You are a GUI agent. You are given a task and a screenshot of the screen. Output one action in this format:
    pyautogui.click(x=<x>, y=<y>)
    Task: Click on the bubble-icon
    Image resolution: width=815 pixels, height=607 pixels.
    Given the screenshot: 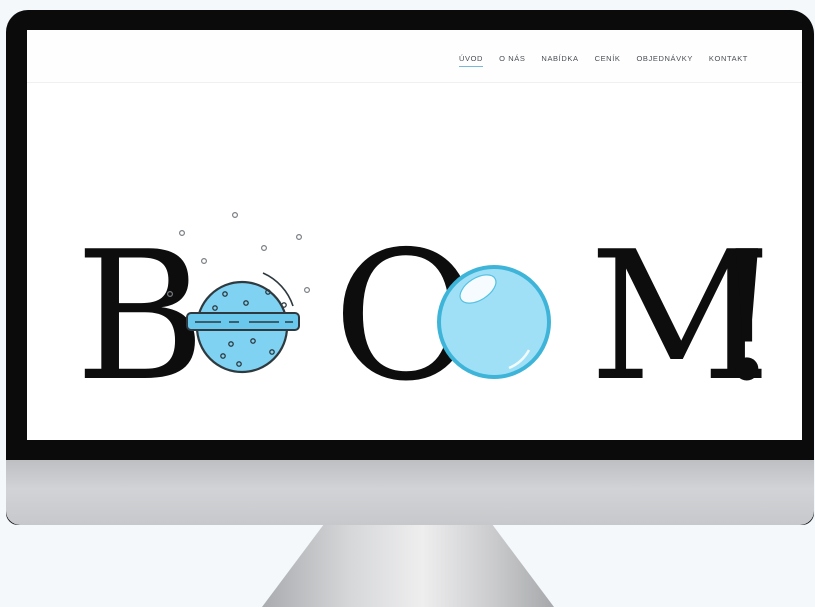 What is the action you would take?
    pyautogui.click(x=494, y=322)
    